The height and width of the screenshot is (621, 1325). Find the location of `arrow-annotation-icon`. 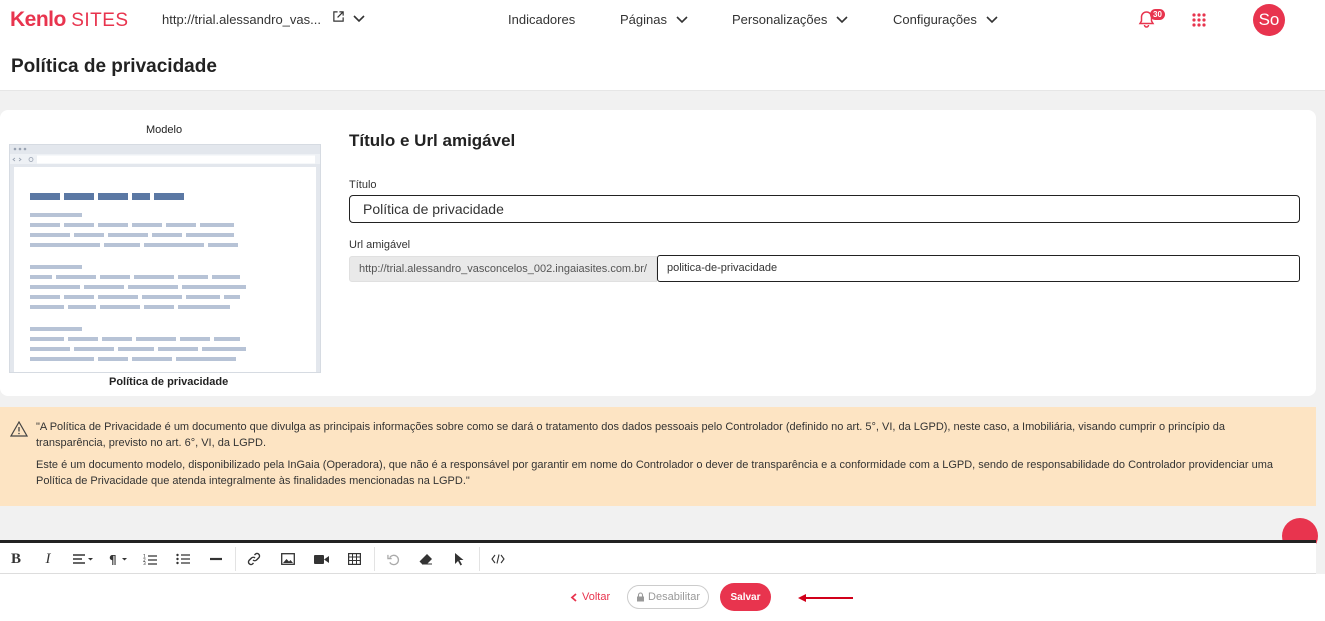

arrow-annotation-icon is located at coordinates (826, 599).